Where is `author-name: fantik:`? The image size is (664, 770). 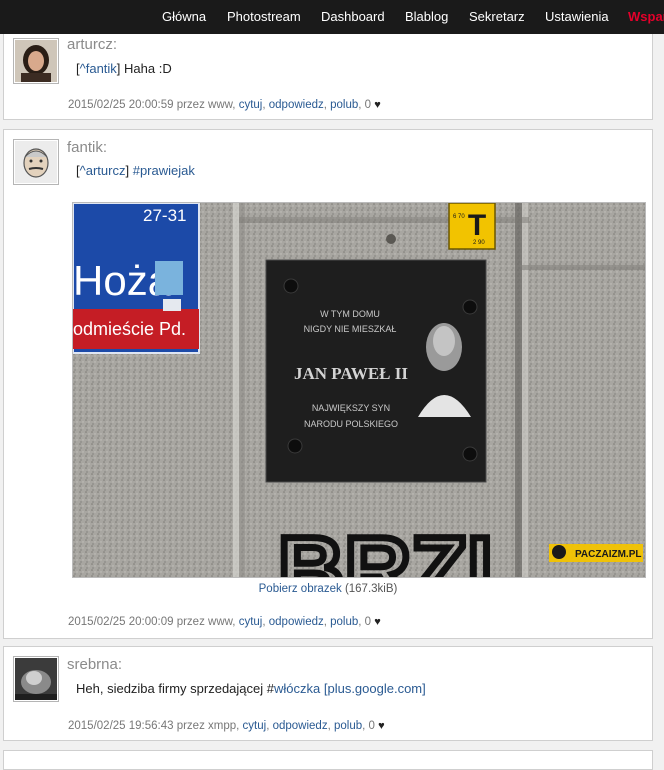 author-name: fantik: is located at coordinates (87, 147).